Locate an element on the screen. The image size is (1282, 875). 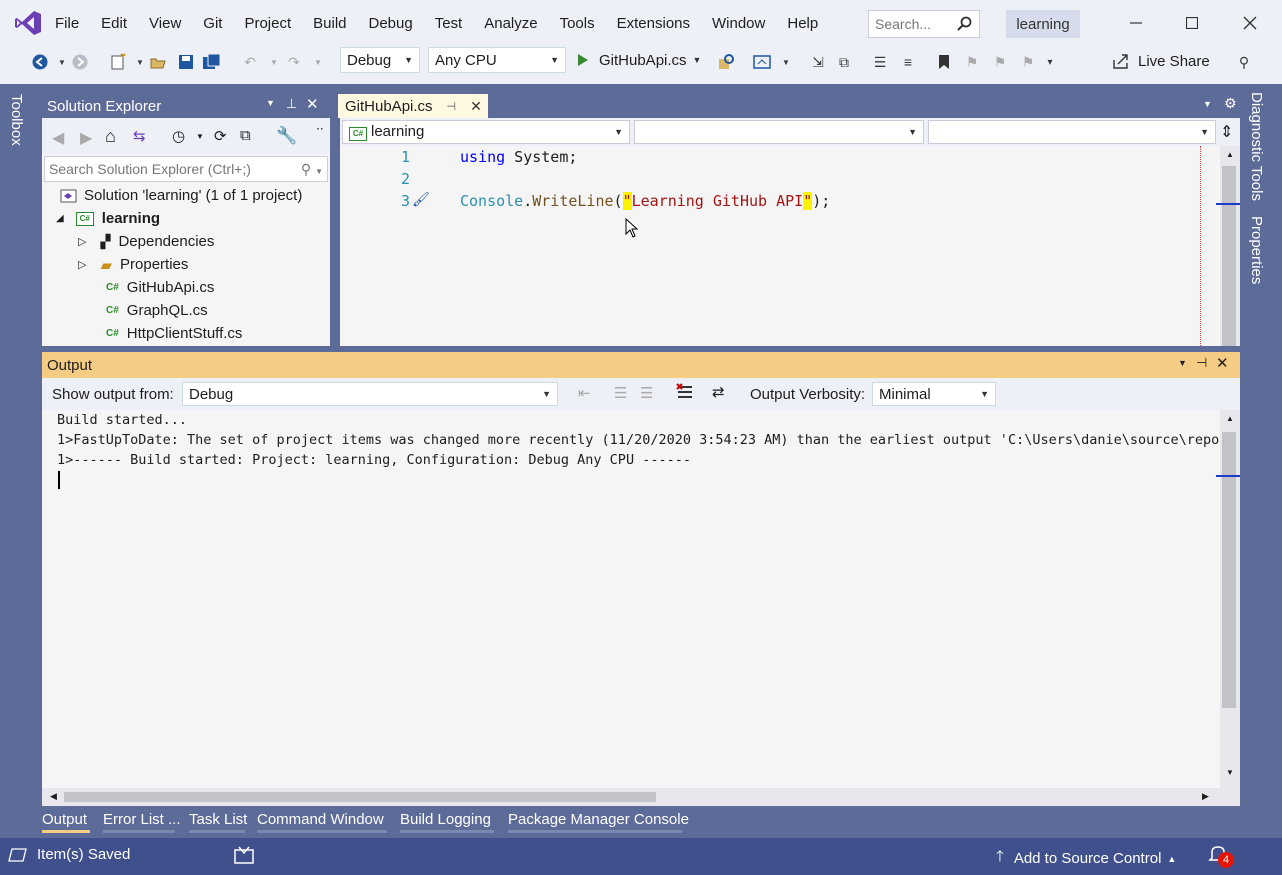
new-project-icon is located at coordinates (118, 62).